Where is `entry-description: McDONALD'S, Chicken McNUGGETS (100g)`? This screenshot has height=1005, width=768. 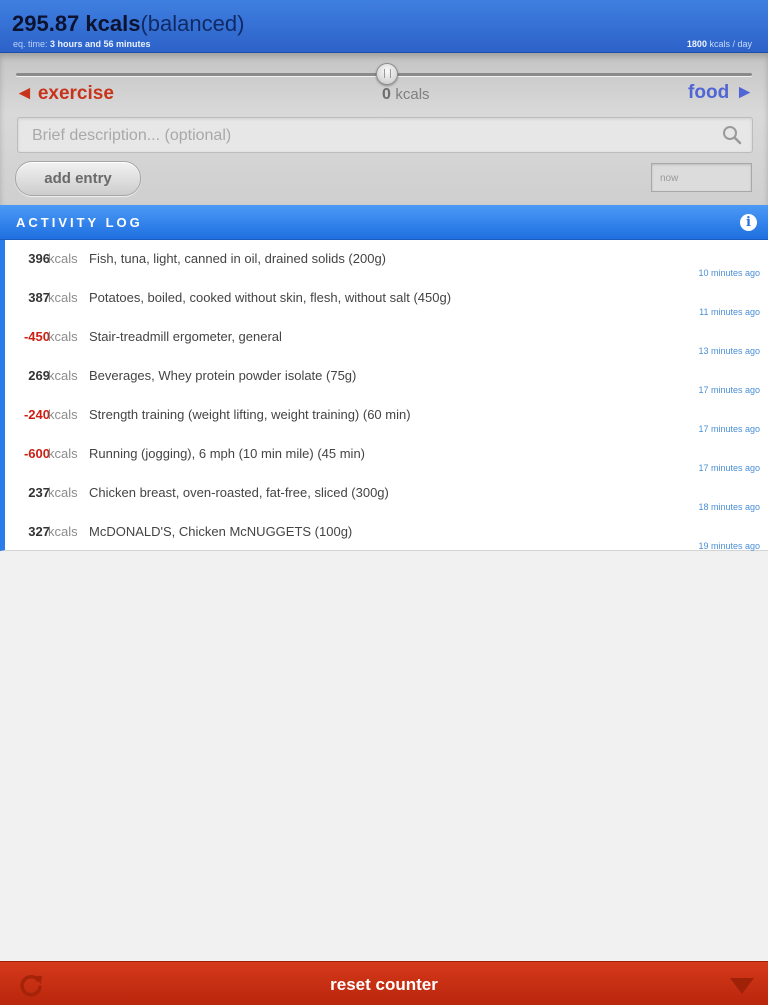
entry-description: McDONALD'S, Chicken McNUGGETS (100g) is located at coordinates (221, 531).